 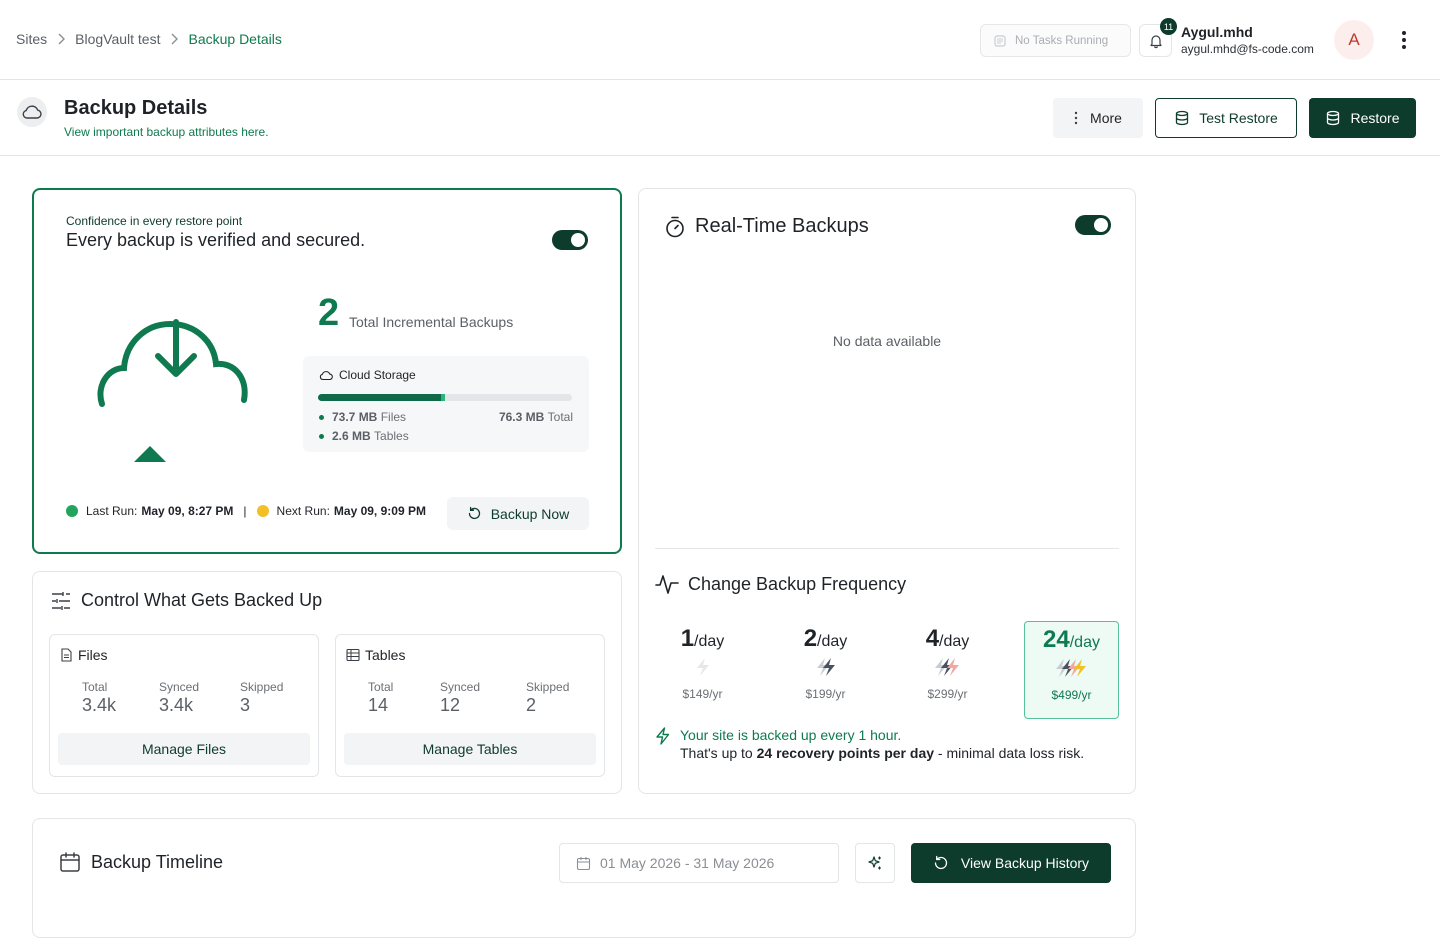 I want to click on storage-files-fill, so click(x=379, y=397).